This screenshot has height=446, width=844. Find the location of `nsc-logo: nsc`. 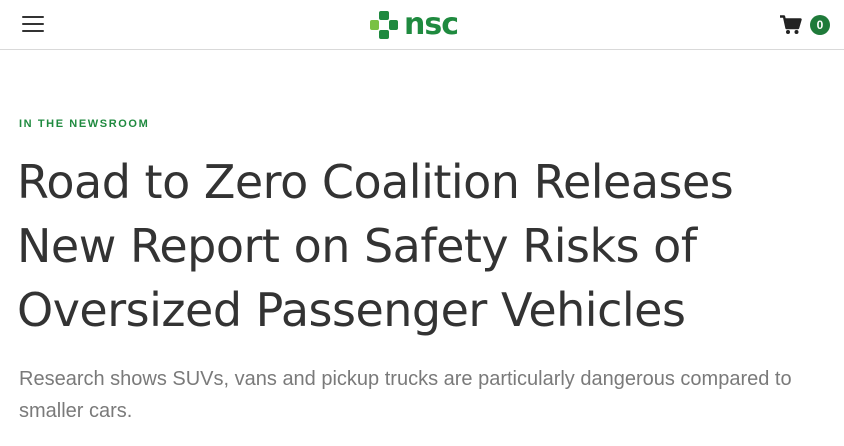

nsc-logo: nsc is located at coordinates (426, 25).